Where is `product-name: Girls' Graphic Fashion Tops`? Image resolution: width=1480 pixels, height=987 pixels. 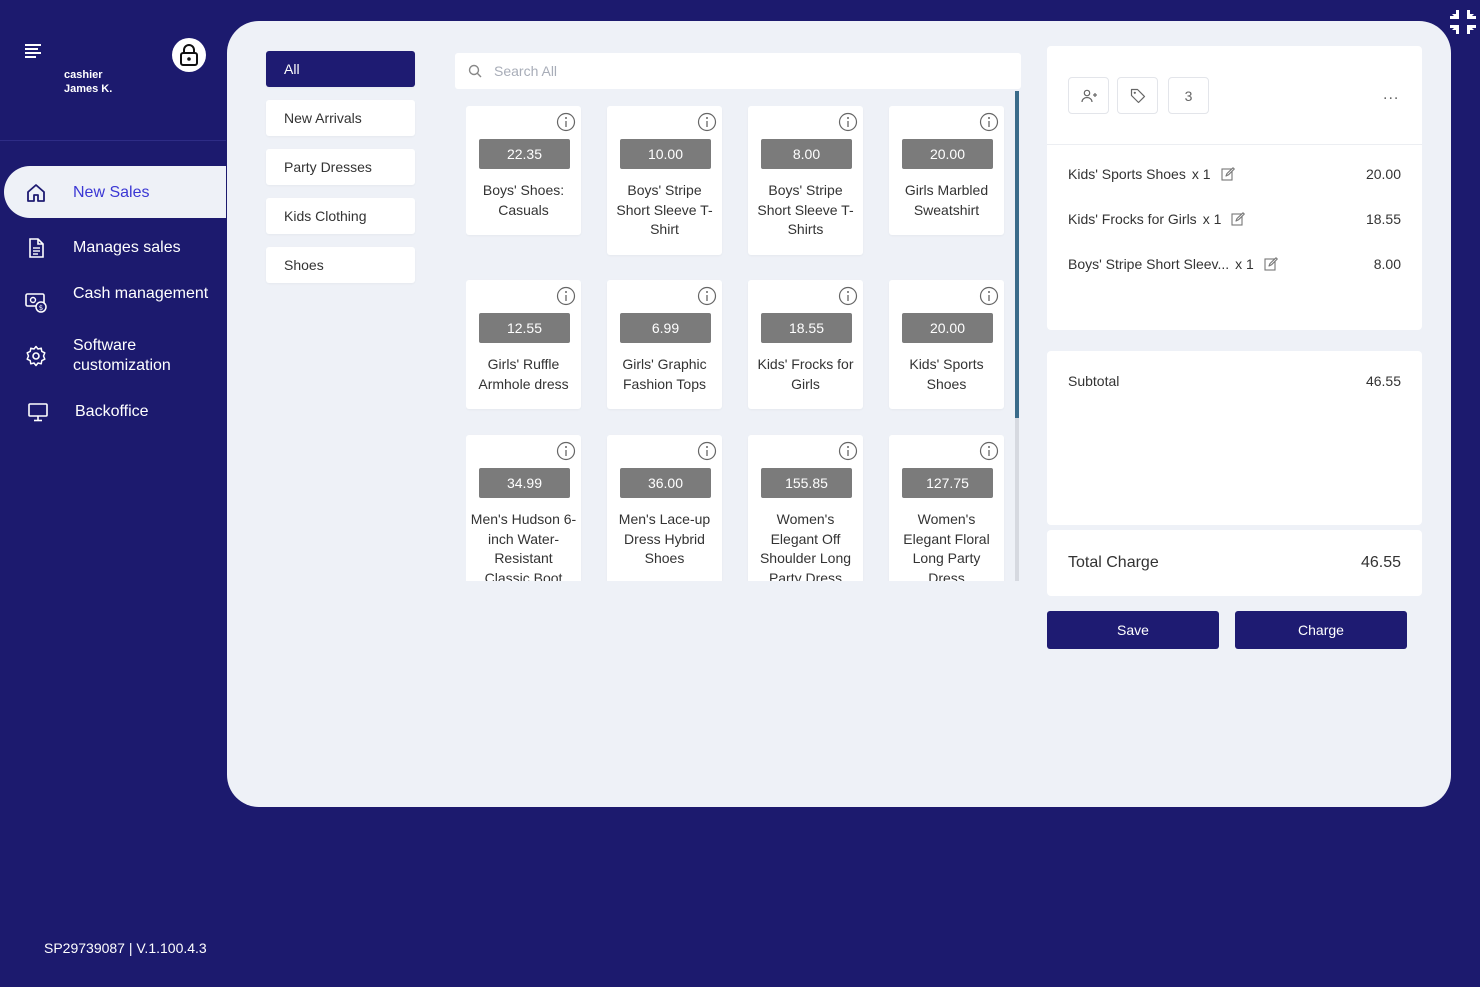 product-name: Girls' Graphic Fashion Tops is located at coordinates (664, 374).